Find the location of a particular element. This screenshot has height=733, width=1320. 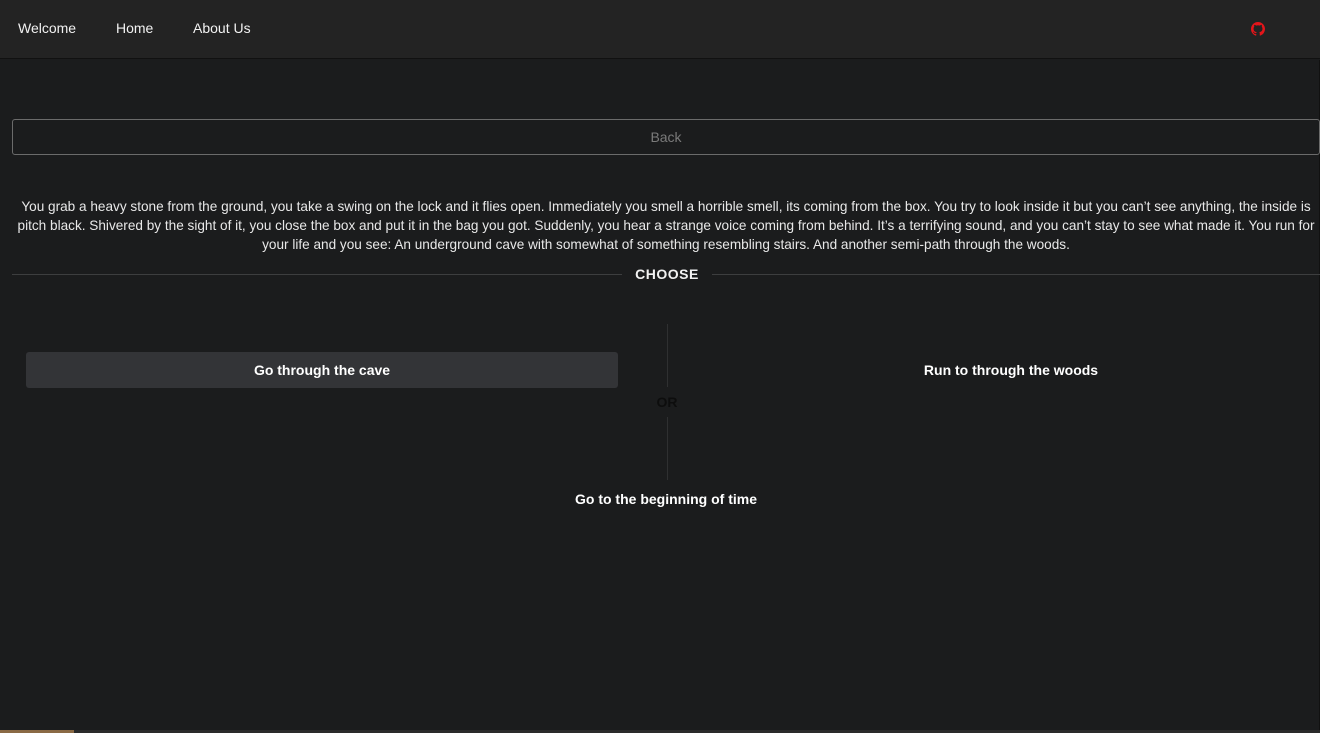

divider-right is located at coordinates (1016, 274).